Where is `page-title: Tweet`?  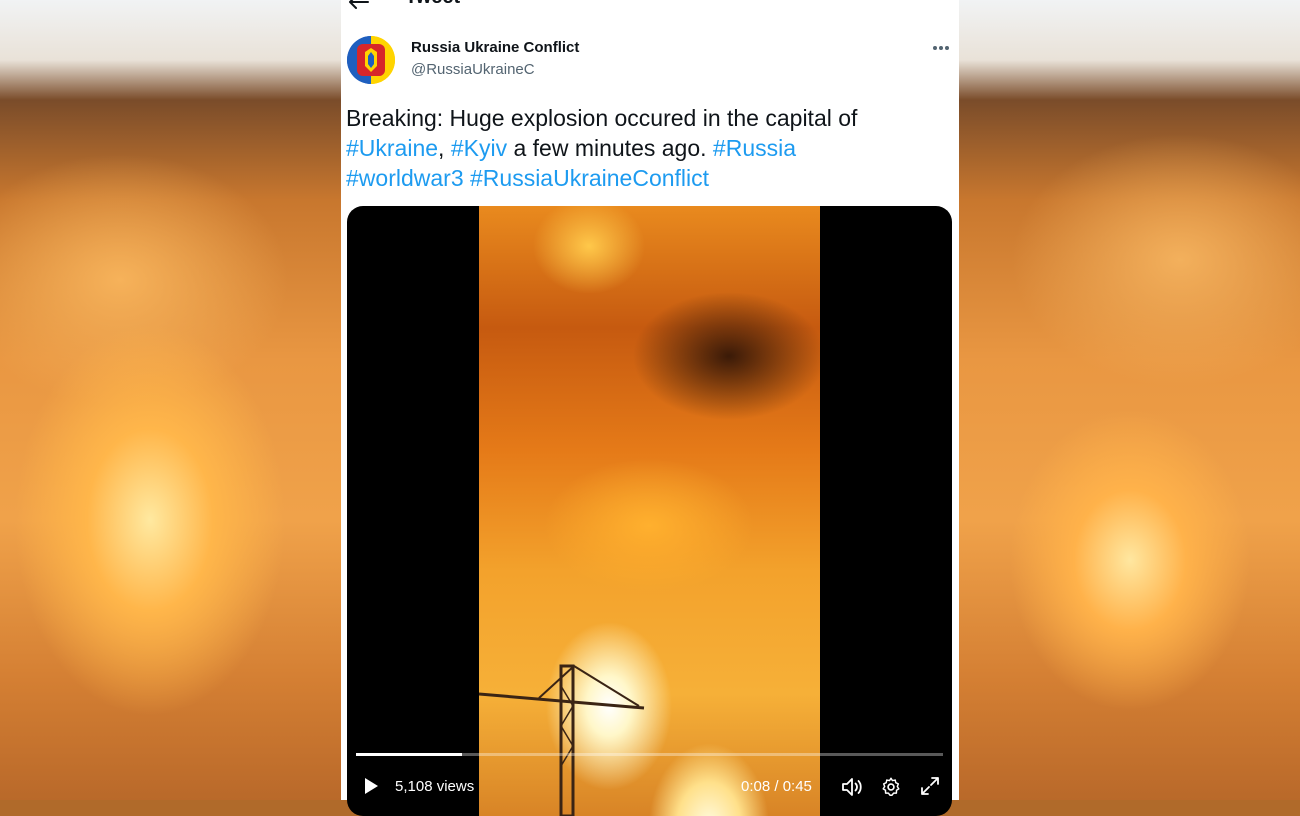
page-title: Tweet is located at coordinates (432, 4).